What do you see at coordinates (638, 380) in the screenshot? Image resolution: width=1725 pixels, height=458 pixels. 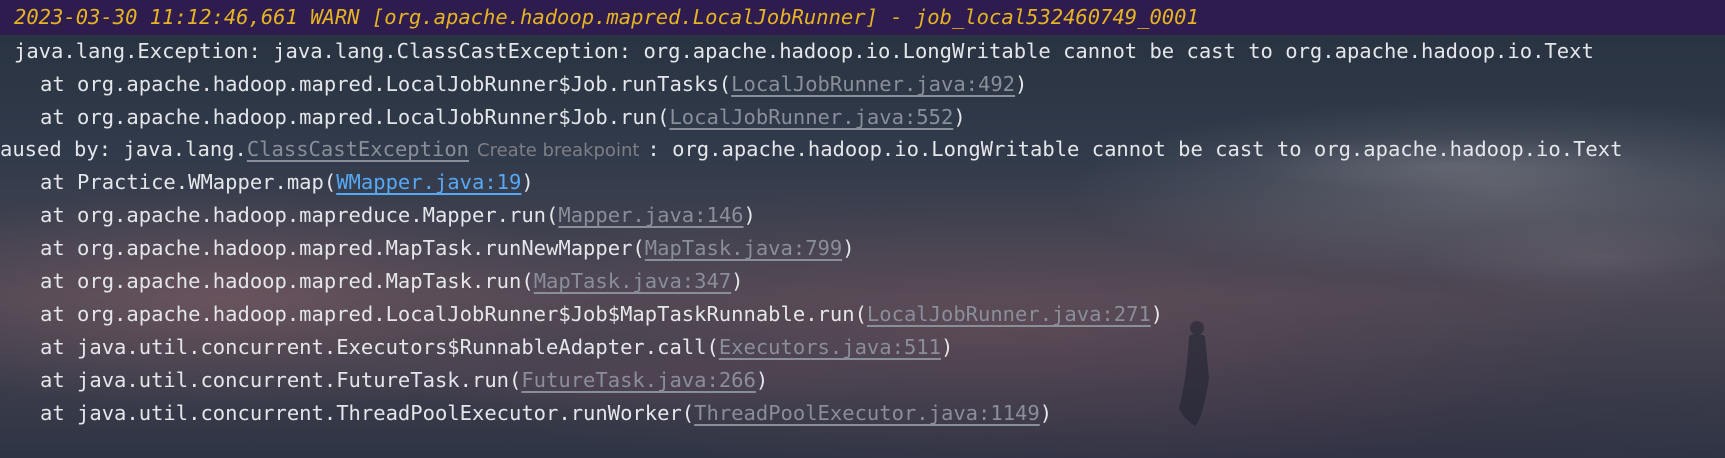 I see `source-link: FutureTask.java:266` at bounding box center [638, 380].